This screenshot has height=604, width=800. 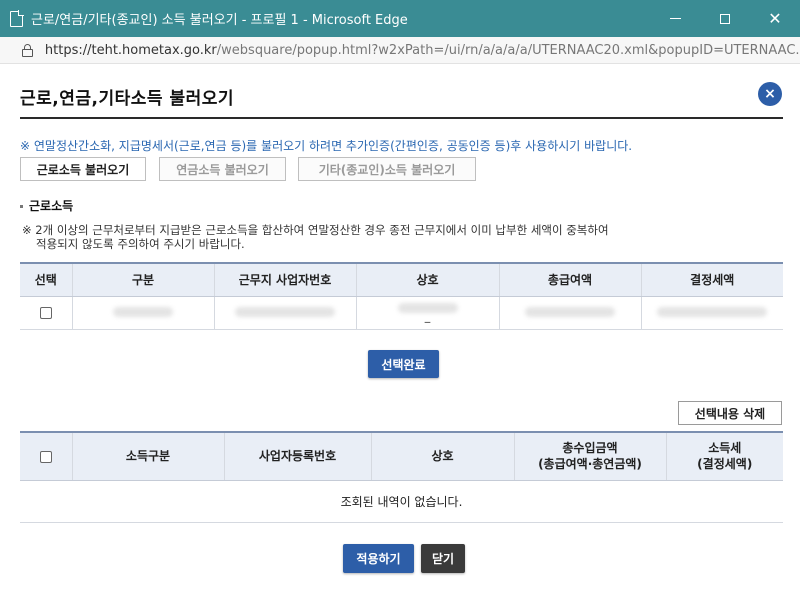 I want to click on col-biz-no: 근무지 사업자번호, so click(x=284, y=279).